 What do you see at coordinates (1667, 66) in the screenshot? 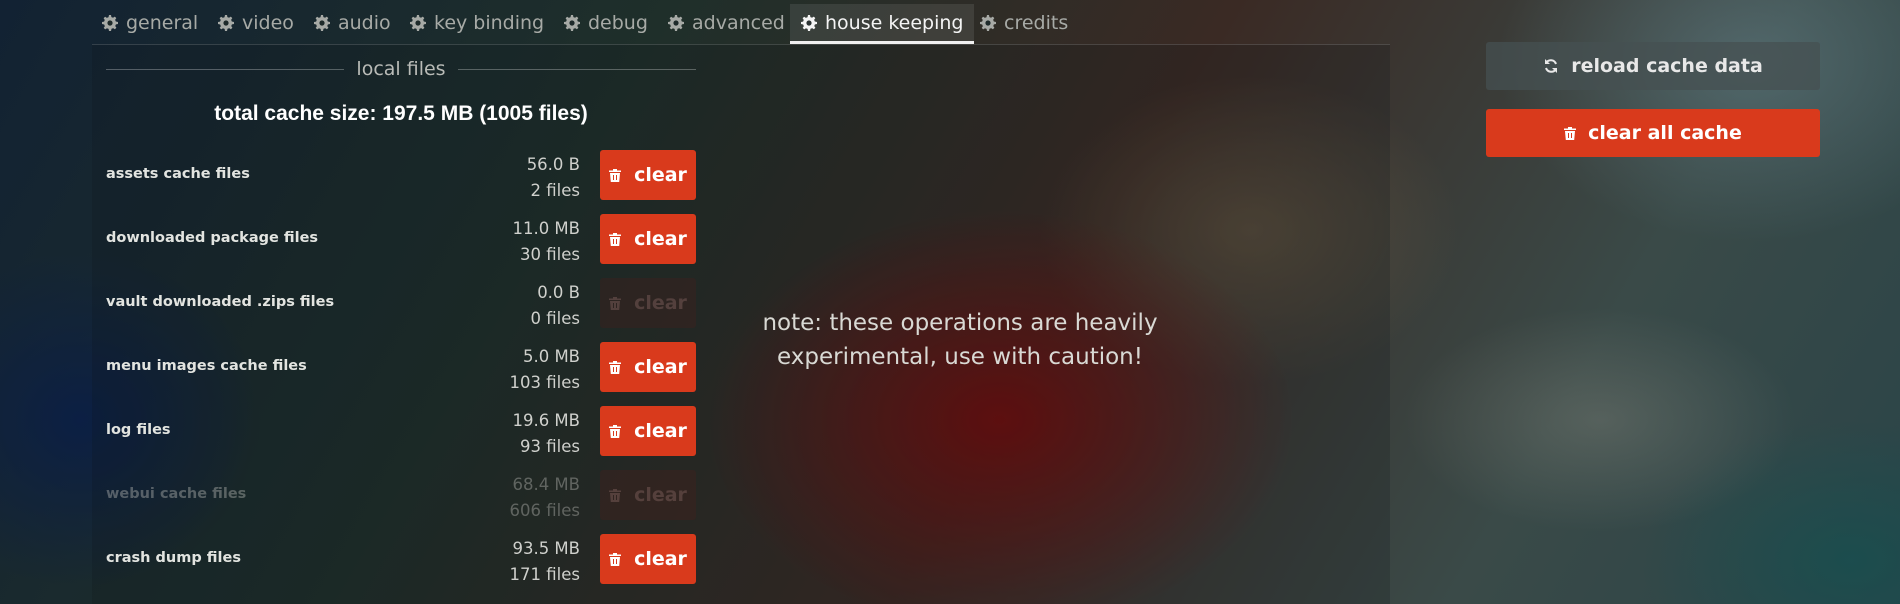
I see `reload-button-label: reload cache data` at bounding box center [1667, 66].